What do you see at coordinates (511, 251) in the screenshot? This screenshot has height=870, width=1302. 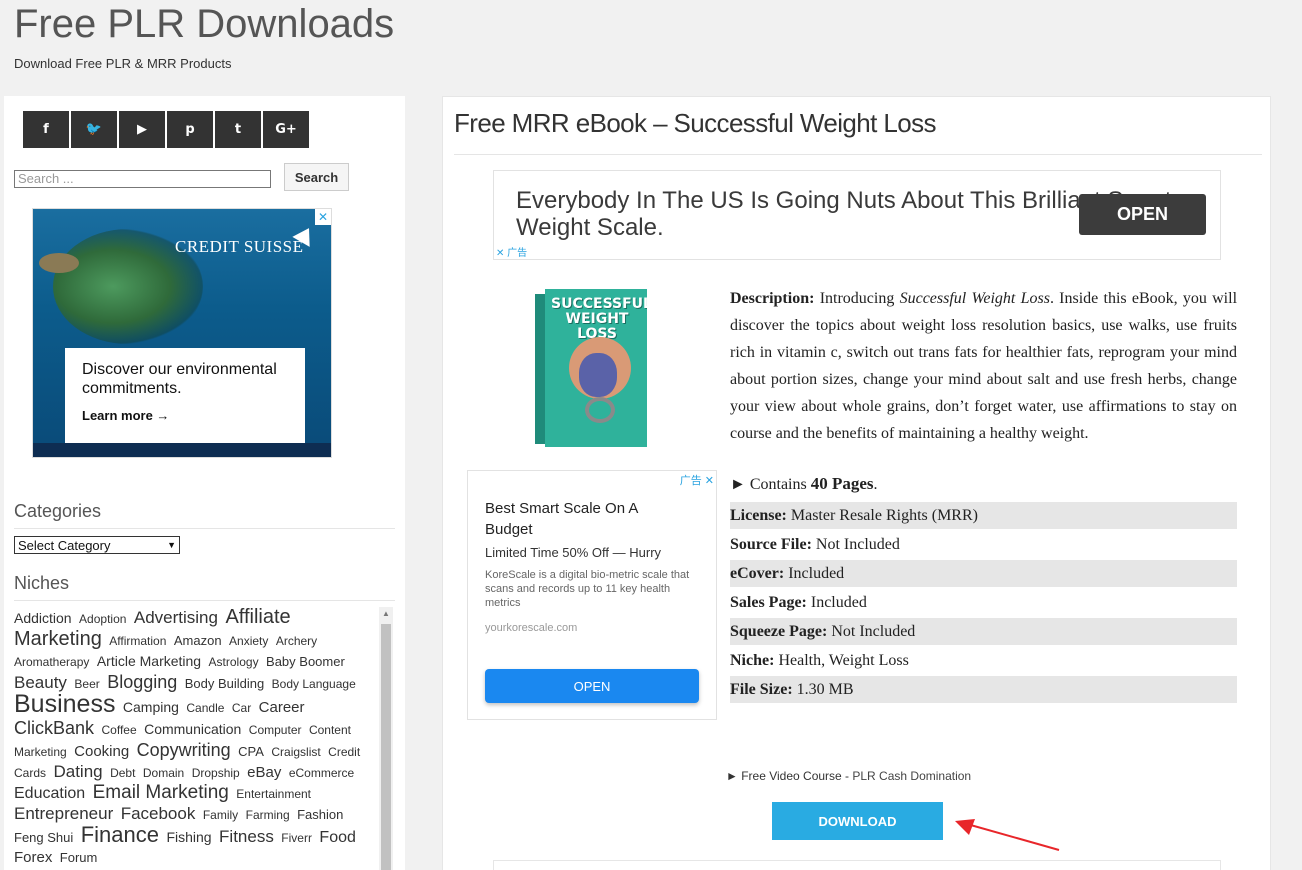 I see `adchoices-icon: ✕ 广告` at bounding box center [511, 251].